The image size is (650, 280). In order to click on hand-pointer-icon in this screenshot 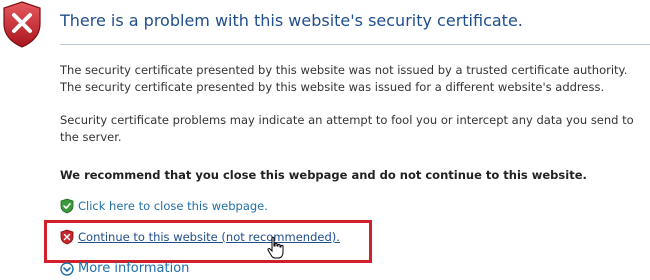, I will do `click(275, 247)`.